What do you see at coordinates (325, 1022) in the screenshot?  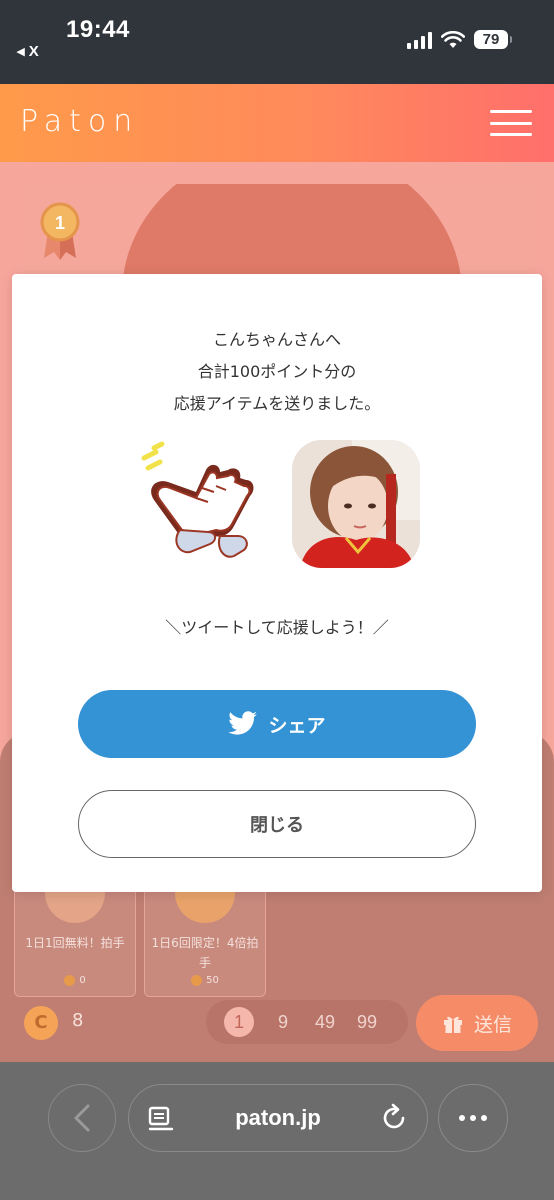 I see `quantity-option-49: 49` at bounding box center [325, 1022].